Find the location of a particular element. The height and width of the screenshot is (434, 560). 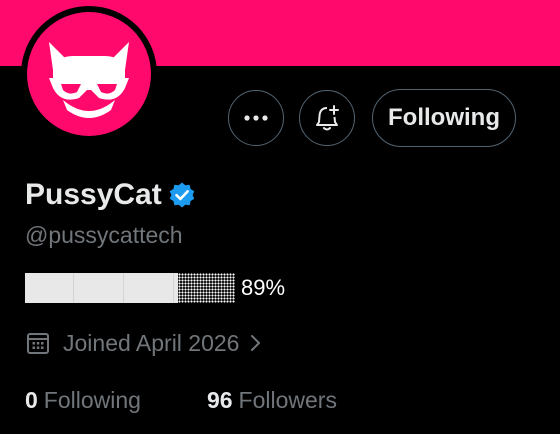

avatar is located at coordinates (89, 74).